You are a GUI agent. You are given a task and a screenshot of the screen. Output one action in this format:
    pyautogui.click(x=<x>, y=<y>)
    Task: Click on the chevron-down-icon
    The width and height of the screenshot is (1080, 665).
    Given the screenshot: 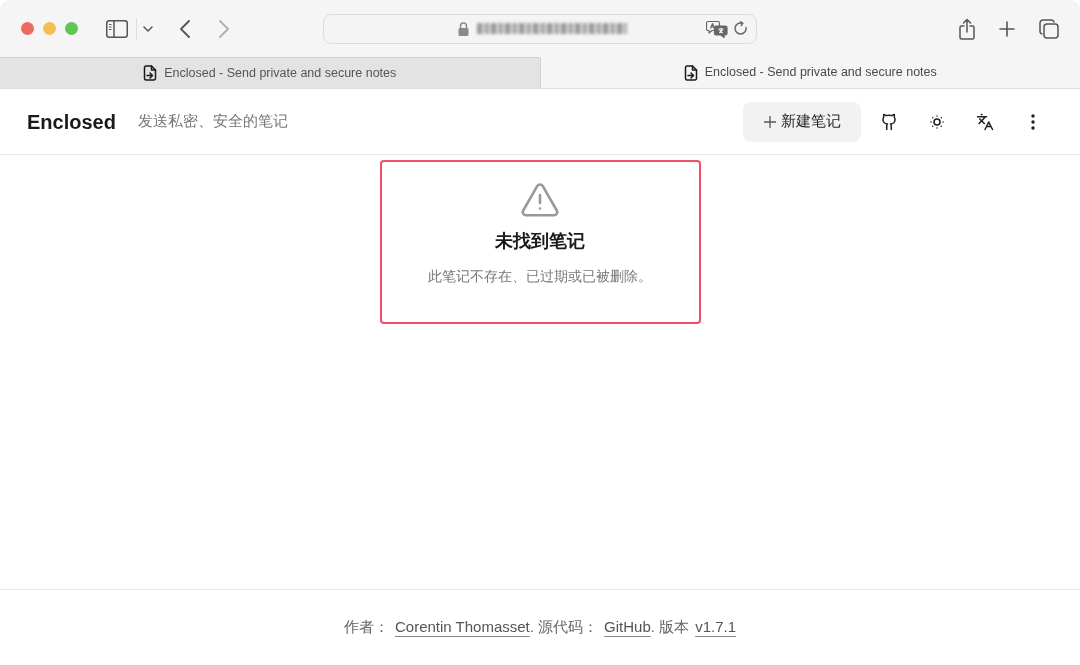 What is the action you would take?
    pyautogui.click(x=148, y=28)
    